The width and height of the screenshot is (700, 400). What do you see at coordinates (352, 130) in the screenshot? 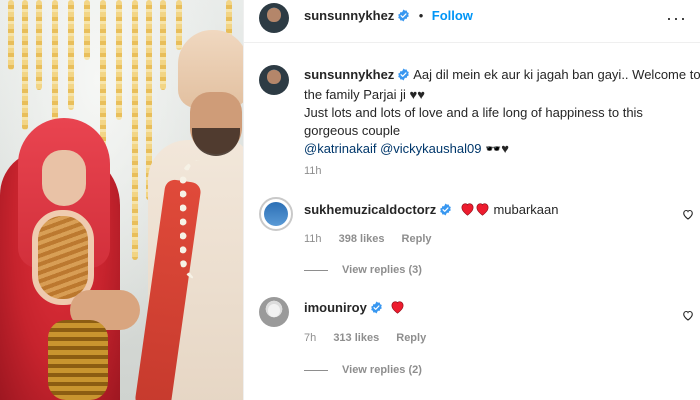
I see `caption-text-line: gorgeous couple` at bounding box center [352, 130].